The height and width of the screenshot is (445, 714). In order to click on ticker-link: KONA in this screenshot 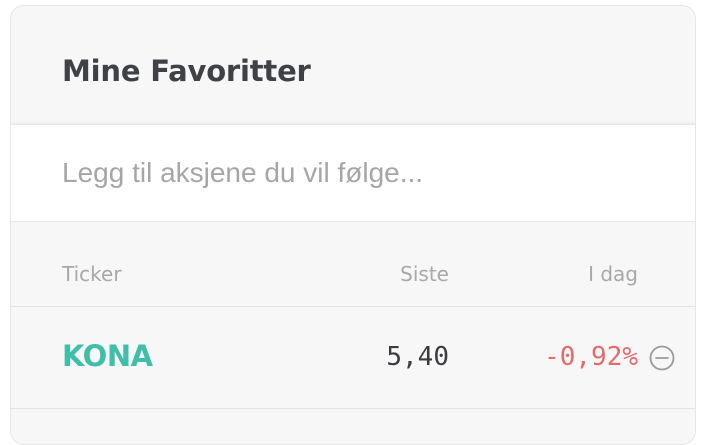, I will do `click(107, 356)`.